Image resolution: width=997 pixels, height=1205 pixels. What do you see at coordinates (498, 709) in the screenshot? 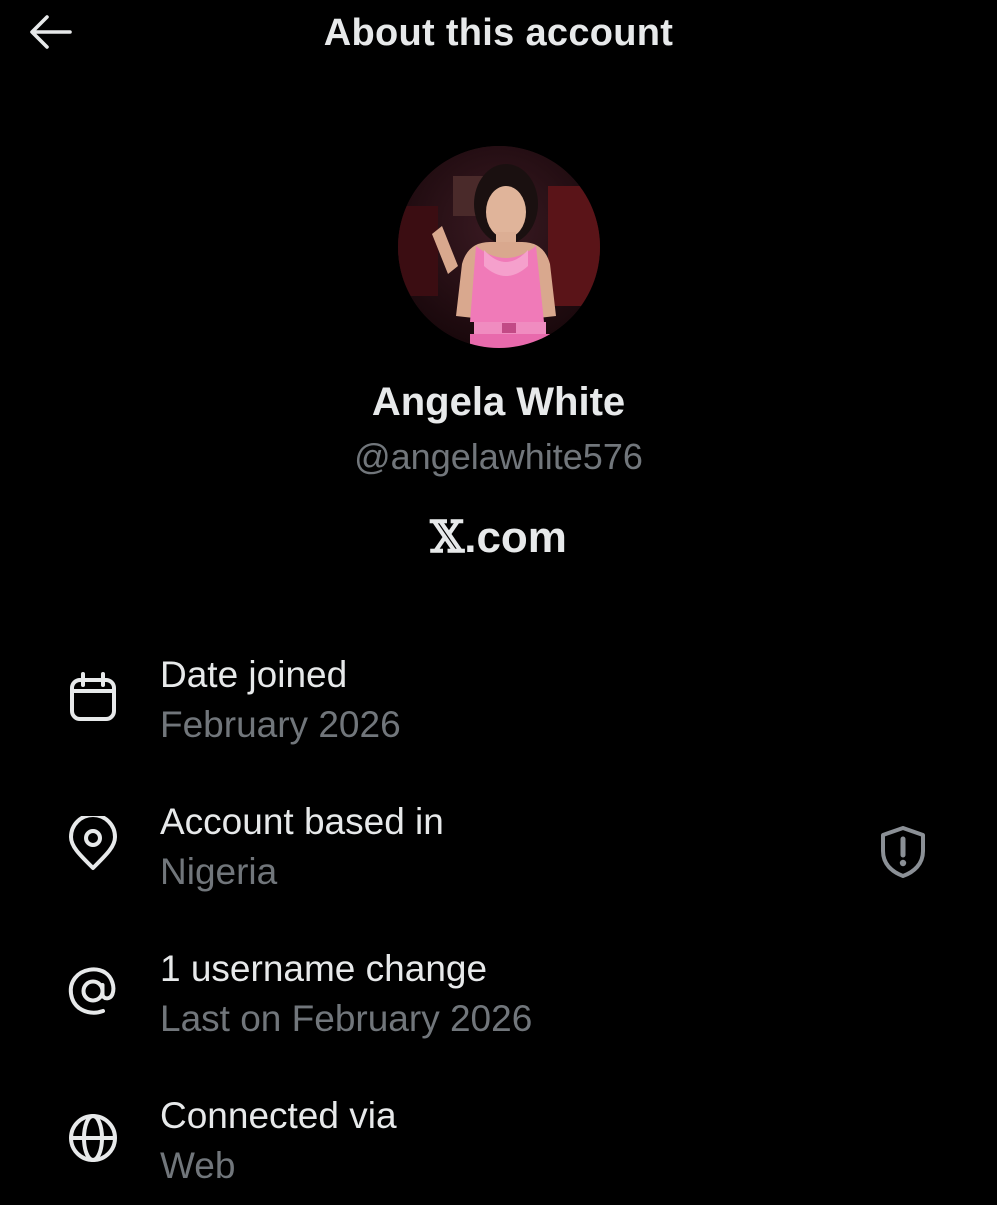
I see `date-joined-row: Date joined February 2026` at bounding box center [498, 709].